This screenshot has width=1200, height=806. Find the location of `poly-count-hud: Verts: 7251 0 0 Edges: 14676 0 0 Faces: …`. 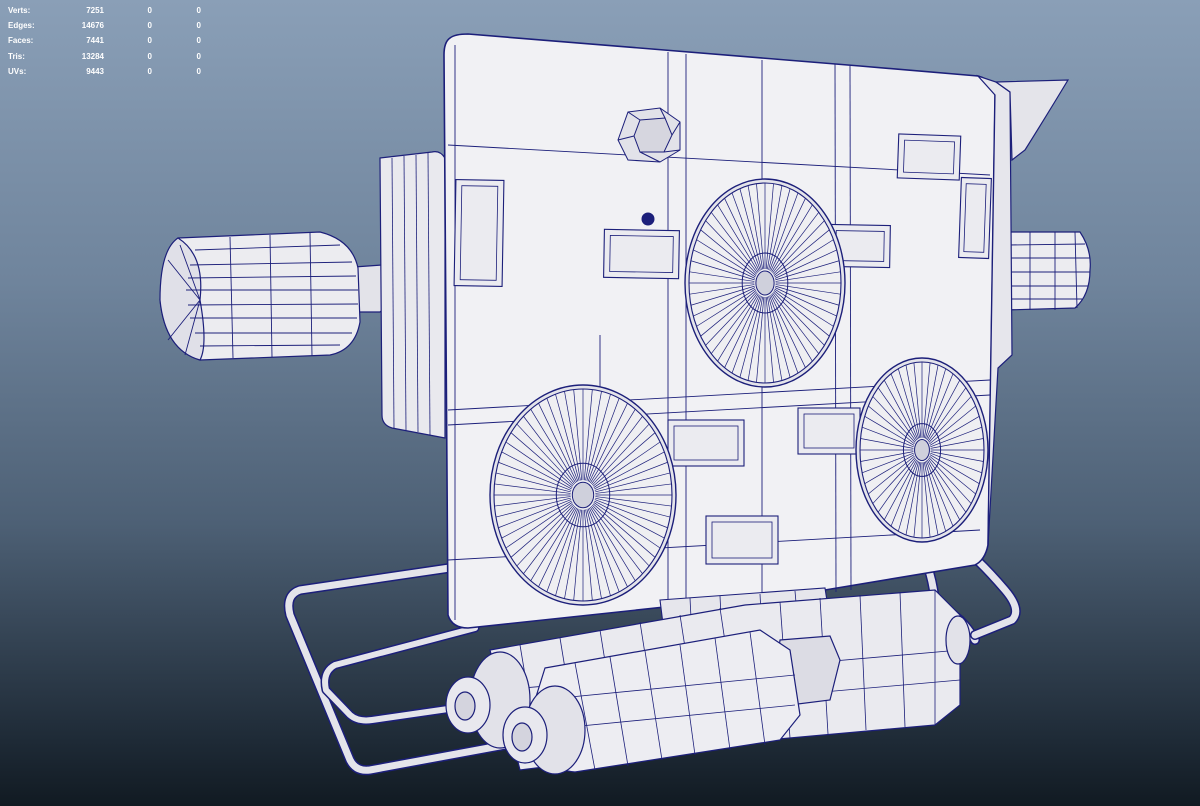

poly-count-hud: Verts: 7251 0 0 Edges: 14676 0 0 Faces: … is located at coordinates (104, 41).